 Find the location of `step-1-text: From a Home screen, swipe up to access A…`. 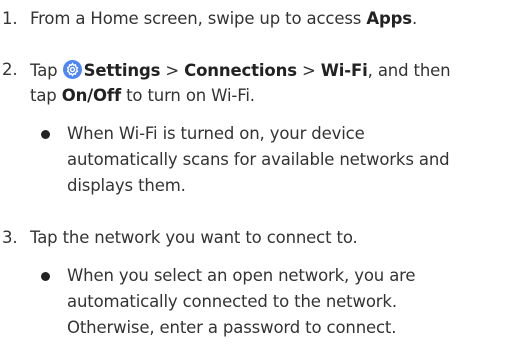

step-1-text: From a Home screen, swipe up to access A… is located at coordinates (223, 19).